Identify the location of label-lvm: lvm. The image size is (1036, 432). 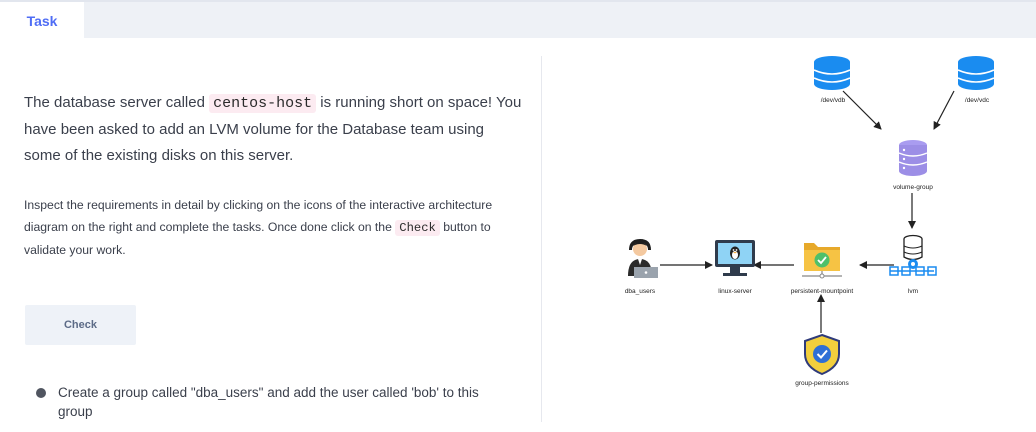
(913, 291).